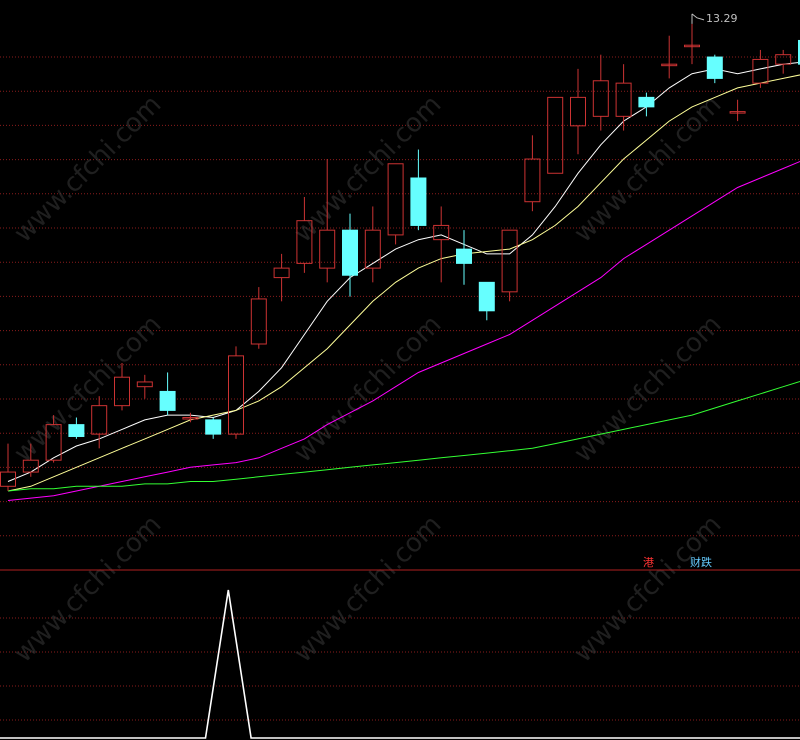 This screenshot has width=800, height=740. I want to click on indicator-label-gang: 港, so click(648, 562).